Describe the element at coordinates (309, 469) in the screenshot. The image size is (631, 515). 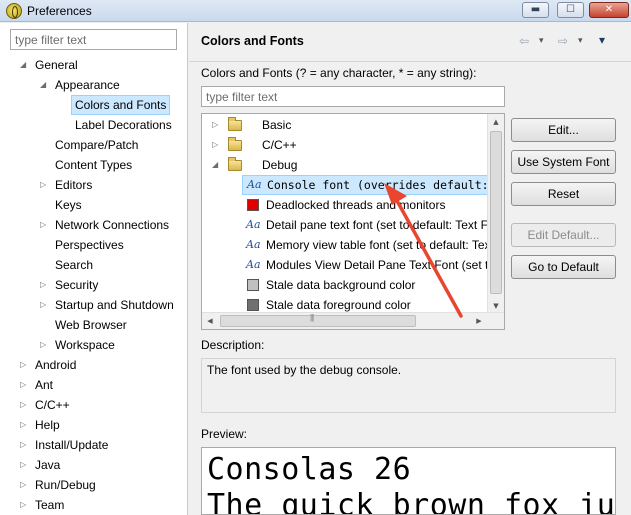
I see `preview-line-font-name: Consolas 26` at that location.